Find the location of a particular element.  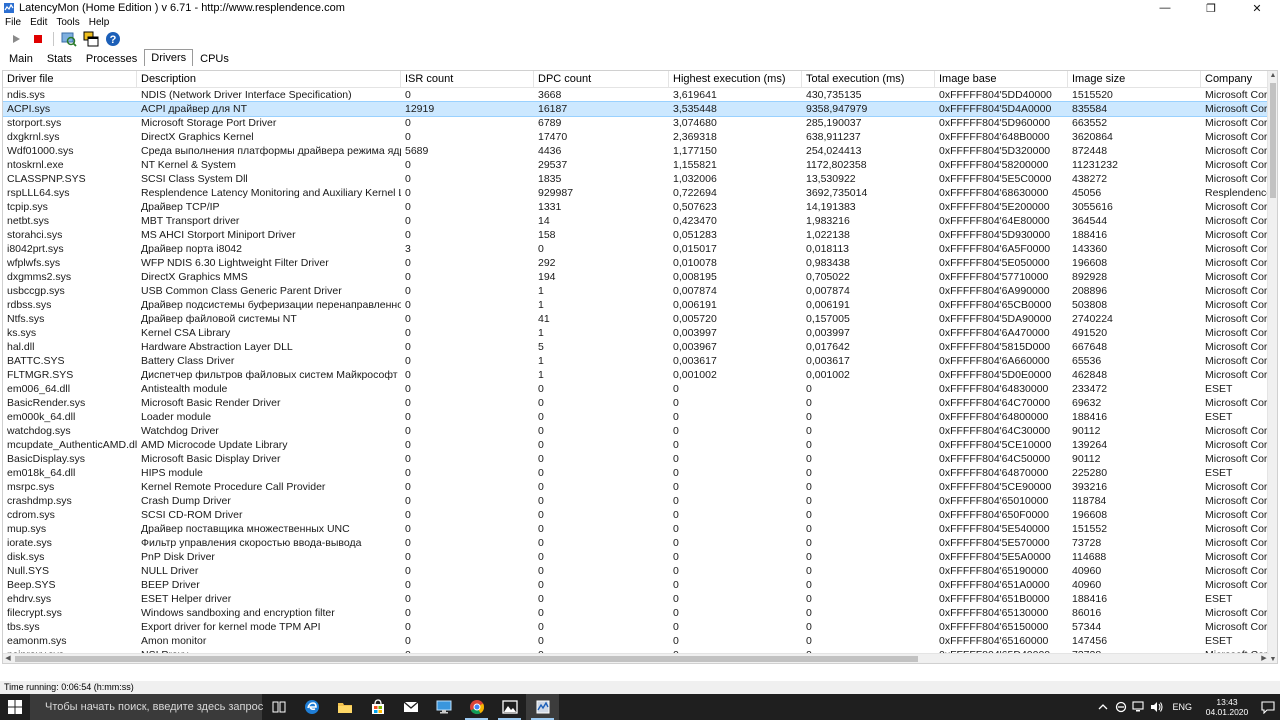

refresh-button is located at coordinates (69, 39).